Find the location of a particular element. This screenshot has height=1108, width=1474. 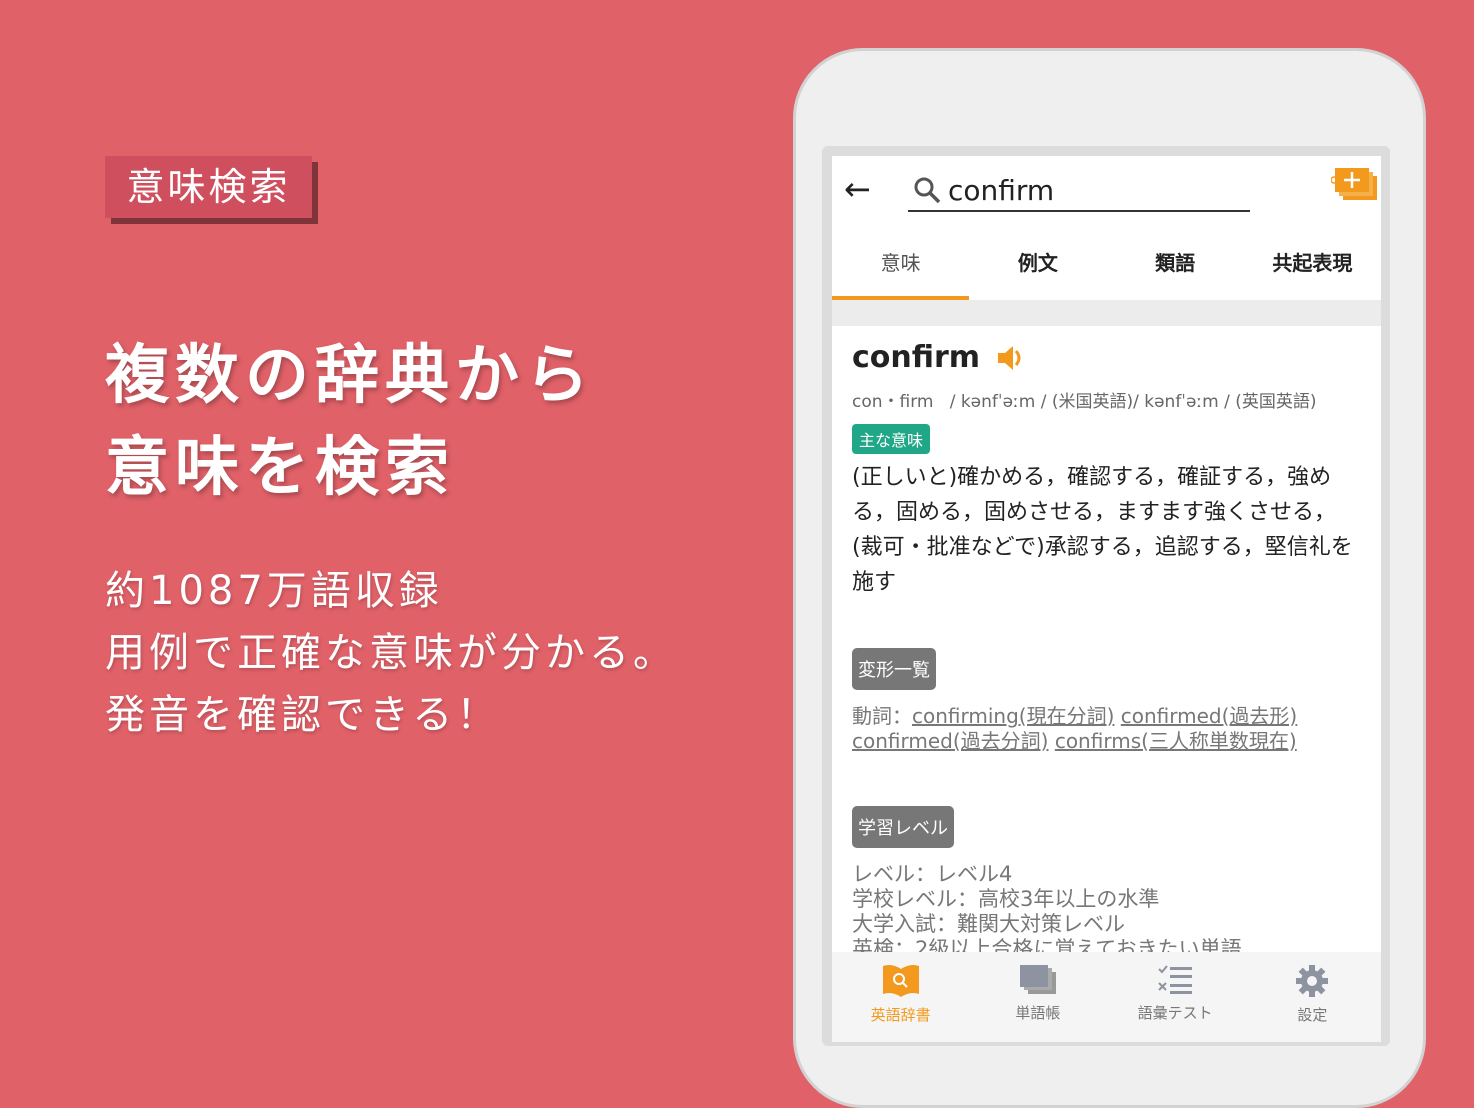

nav-label: 英語辞書 is located at coordinates (900, 1015).